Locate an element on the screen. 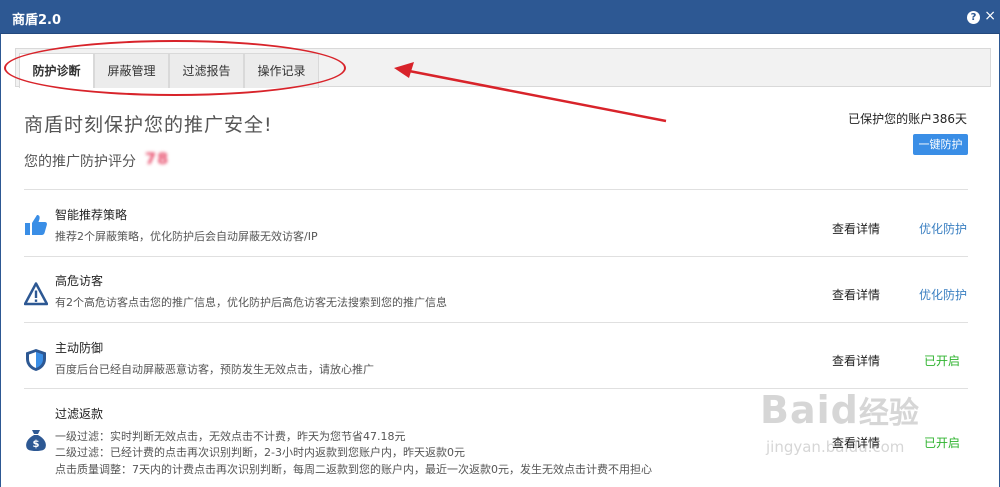 The width and height of the screenshot is (1000, 487). item-title: 高危访客 is located at coordinates (79, 281).